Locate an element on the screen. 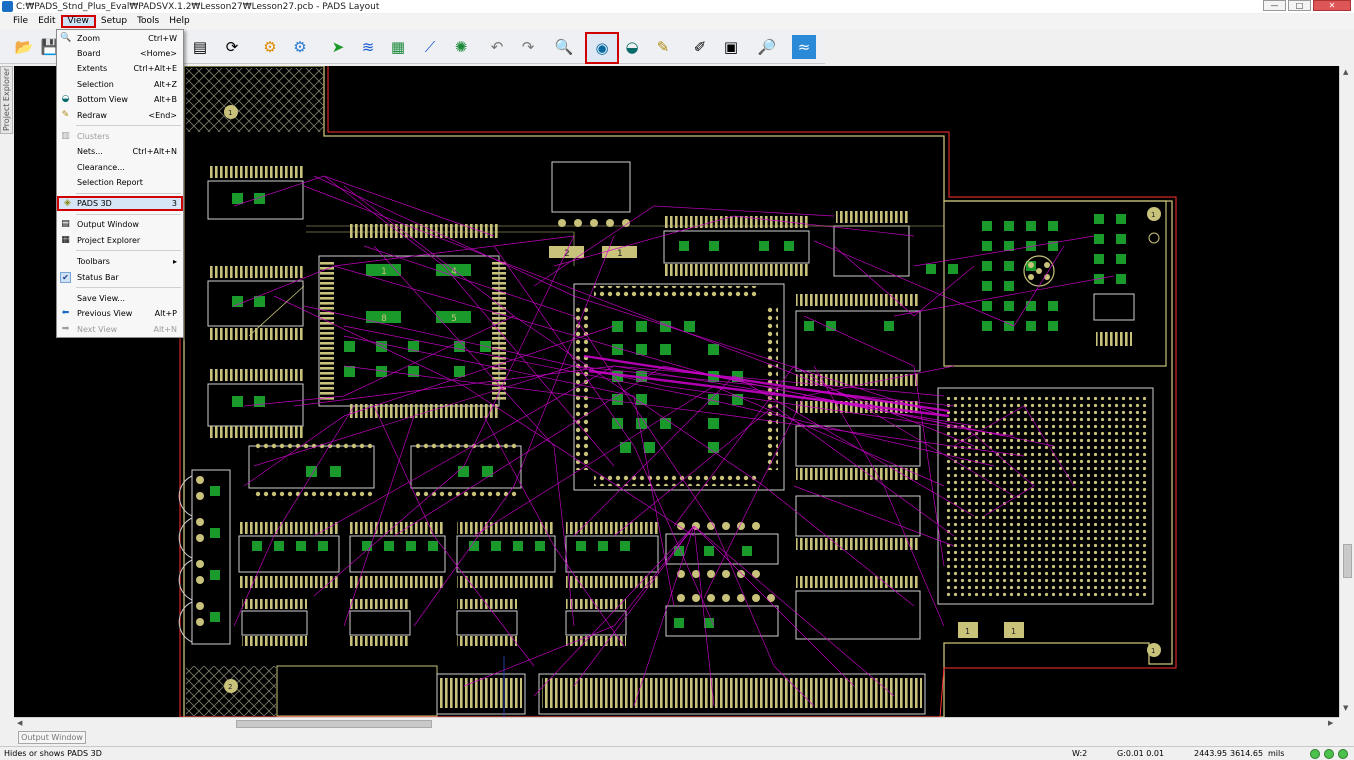 This screenshot has height=760, width=1354. clusters-icon: ▥ is located at coordinates (65, 136).